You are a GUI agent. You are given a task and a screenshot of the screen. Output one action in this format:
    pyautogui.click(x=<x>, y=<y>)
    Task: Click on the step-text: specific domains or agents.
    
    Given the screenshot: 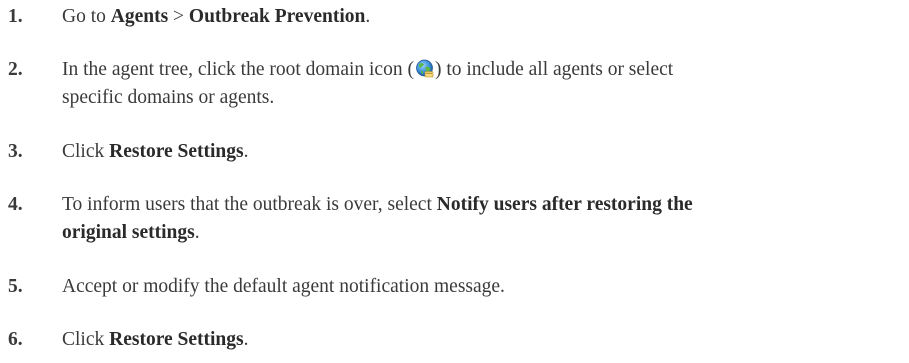 What is the action you would take?
    pyautogui.click(x=484, y=98)
    